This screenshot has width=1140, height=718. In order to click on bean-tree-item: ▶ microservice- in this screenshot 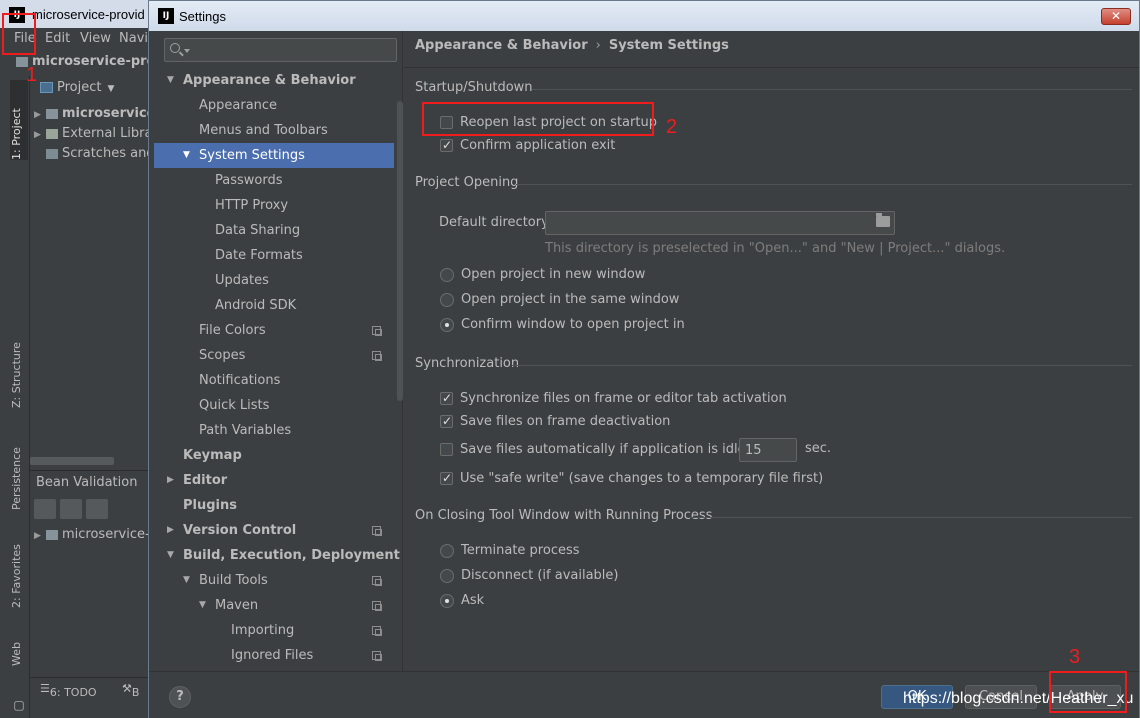, I will do `click(90, 535)`.